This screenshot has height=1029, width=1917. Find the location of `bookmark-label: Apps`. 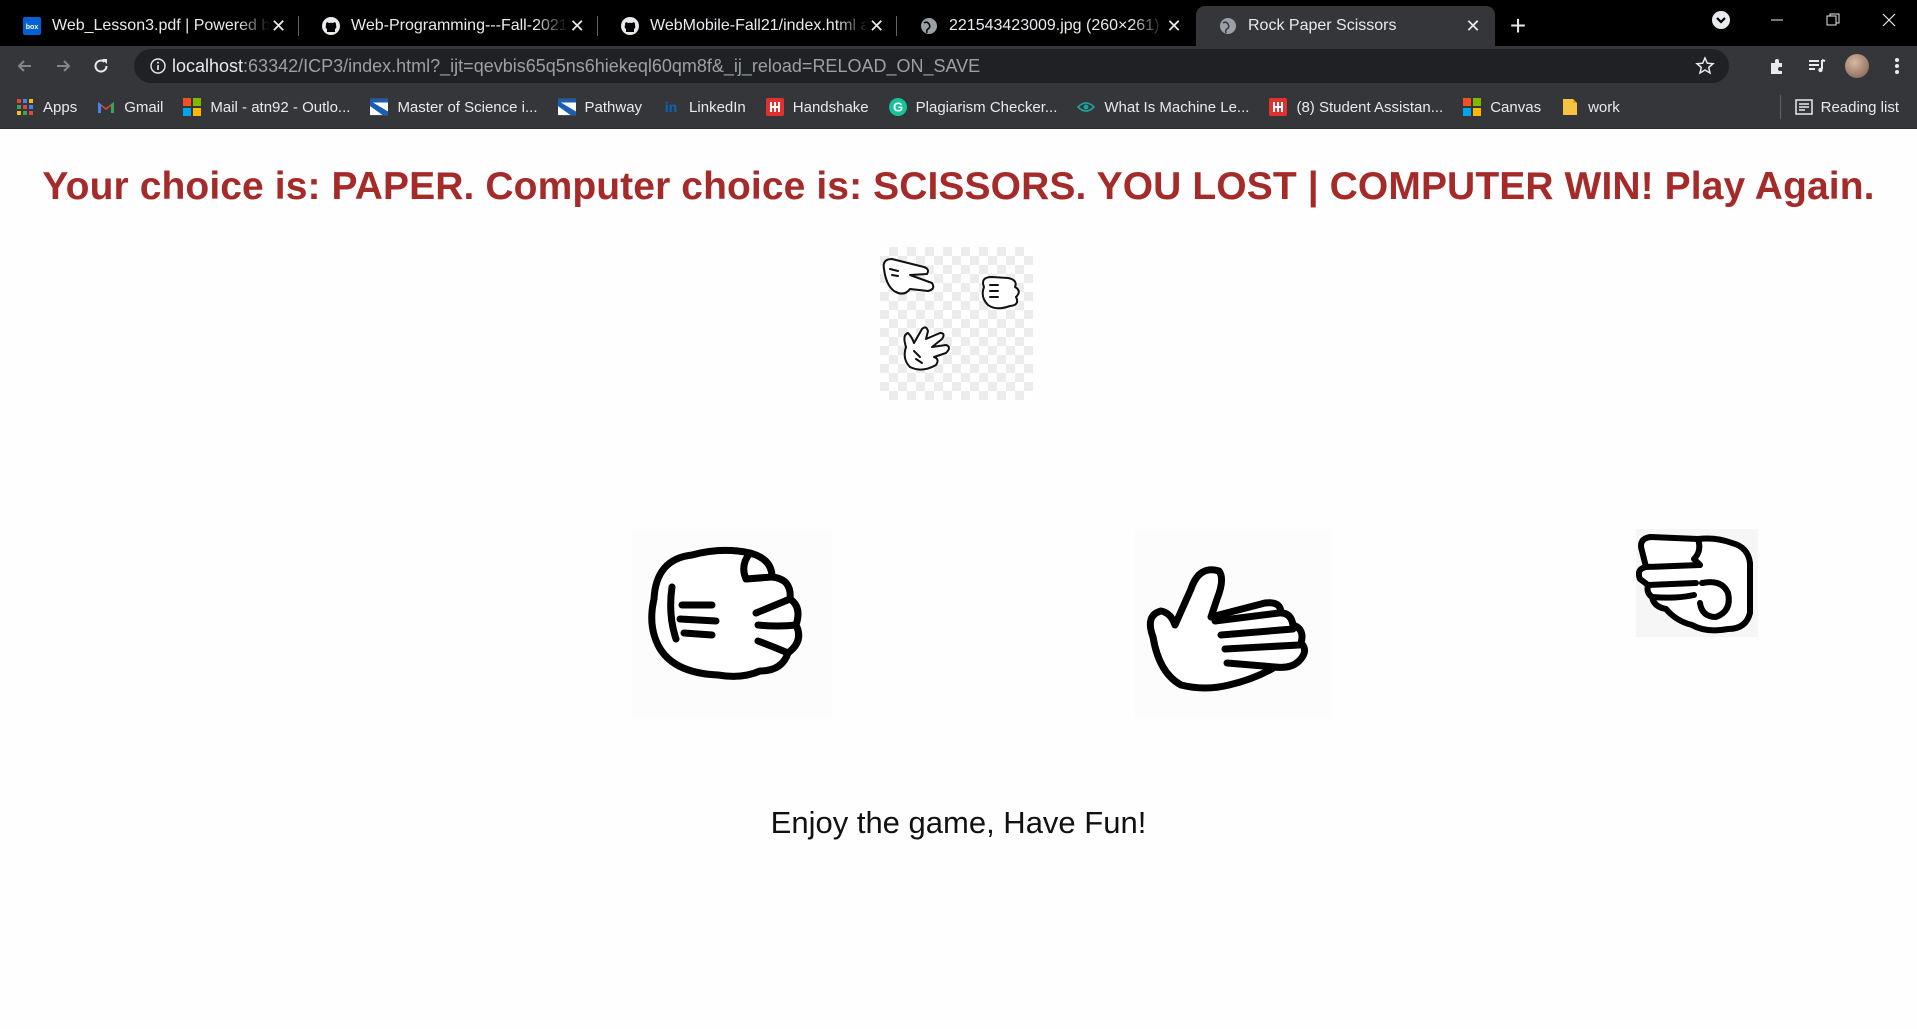

bookmark-label: Apps is located at coordinates (60, 107).